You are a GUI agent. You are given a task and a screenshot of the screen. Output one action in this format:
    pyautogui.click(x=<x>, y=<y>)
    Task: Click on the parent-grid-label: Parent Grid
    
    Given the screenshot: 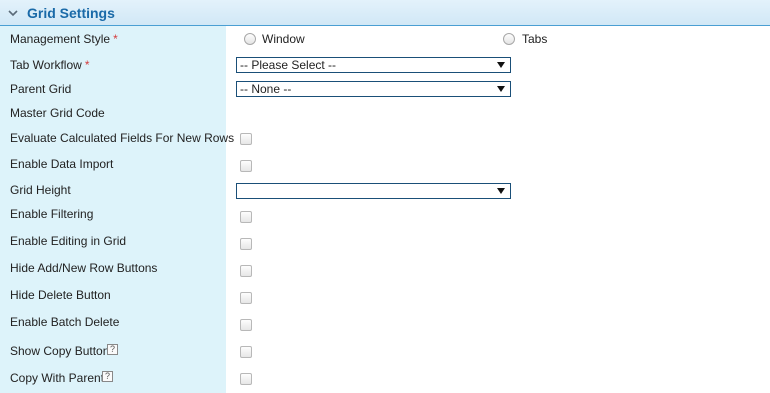 What is the action you would take?
    pyautogui.click(x=41, y=89)
    